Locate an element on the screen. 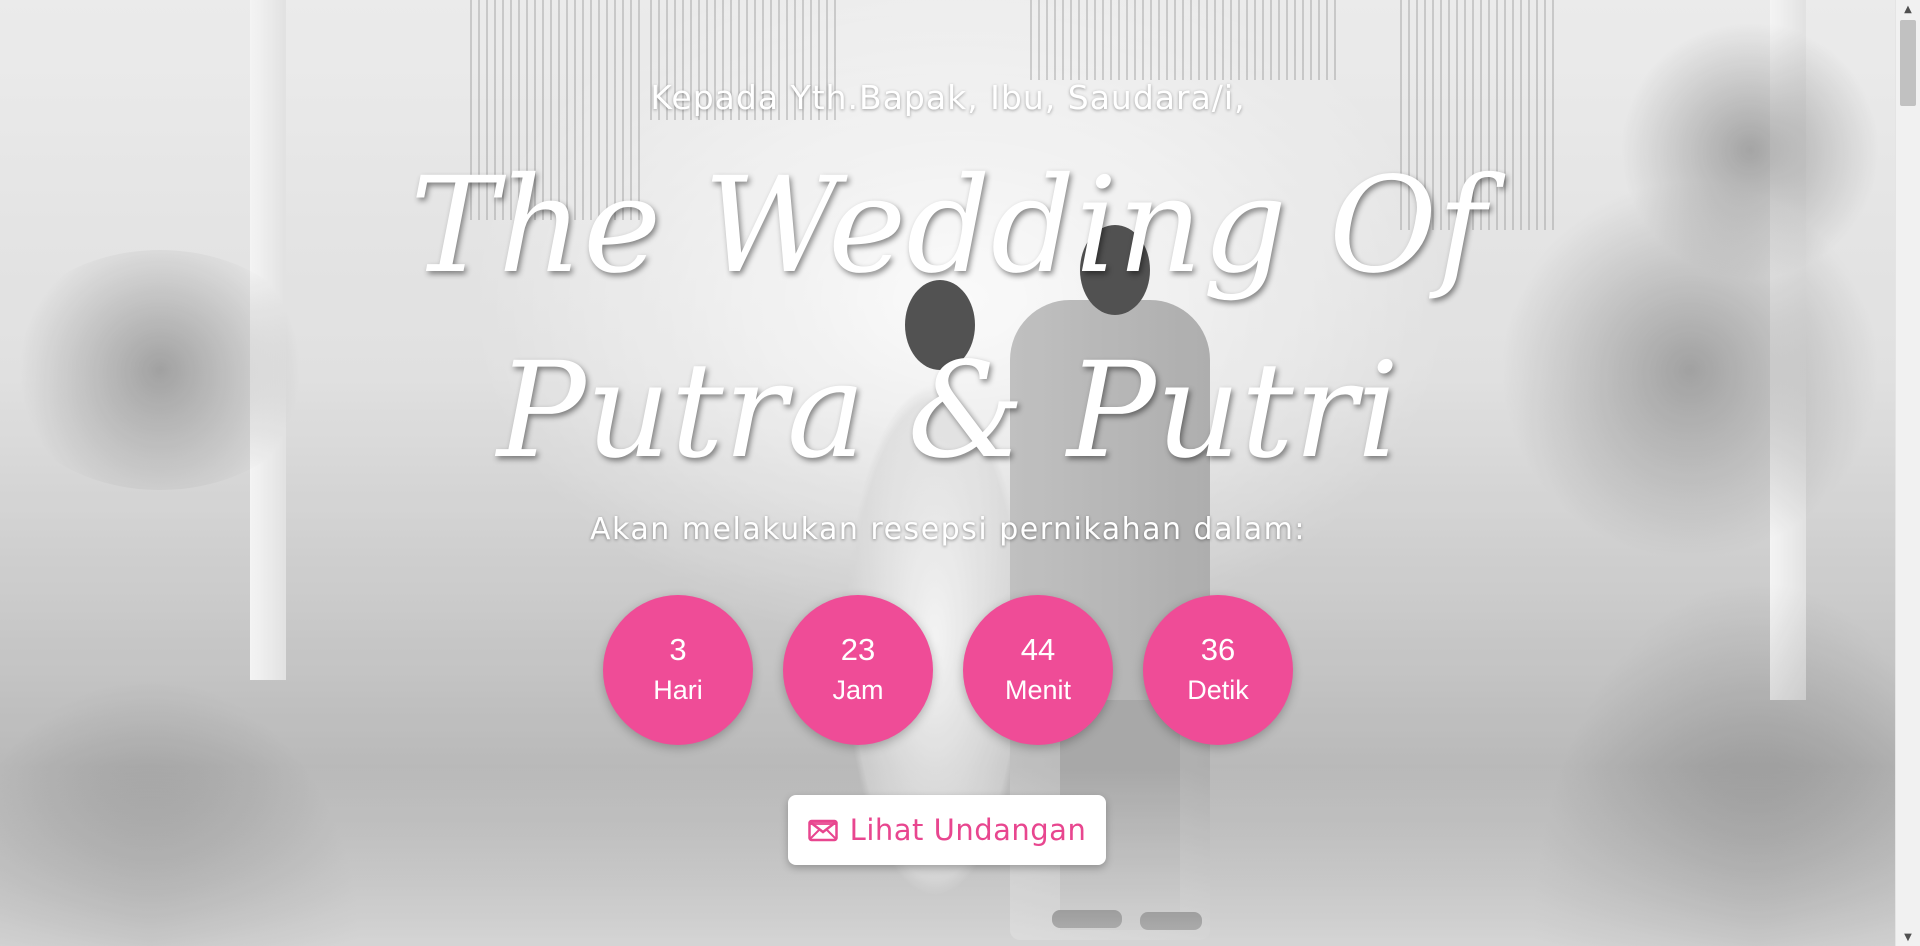 This screenshot has width=1920, height=946. view-invitation-button: Lihat Undangan is located at coordinates (947, 830).